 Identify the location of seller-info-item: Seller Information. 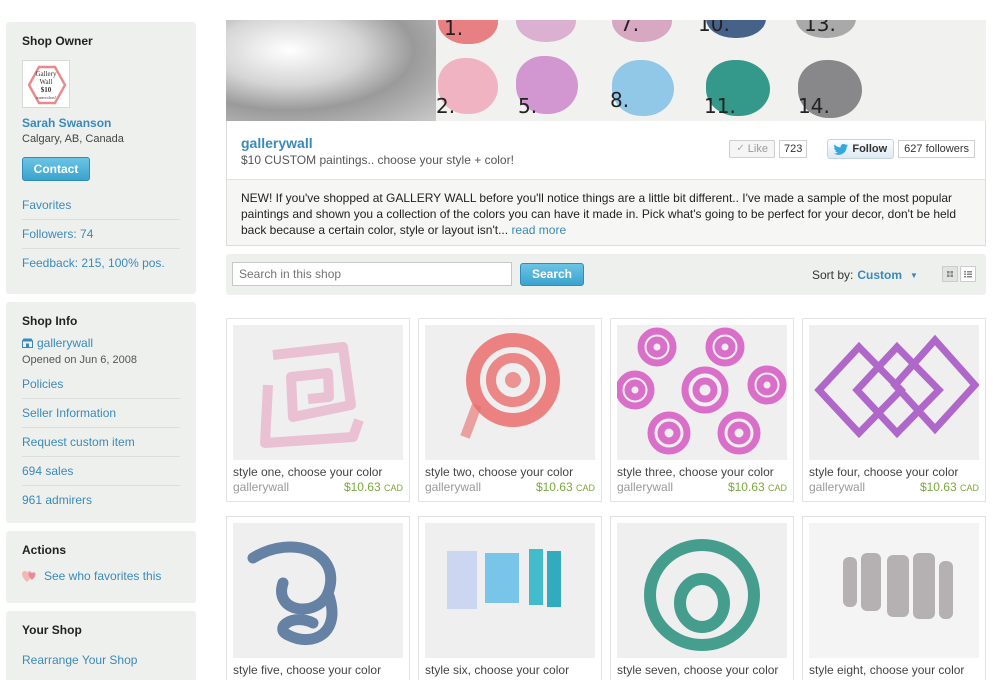
(101, 412).